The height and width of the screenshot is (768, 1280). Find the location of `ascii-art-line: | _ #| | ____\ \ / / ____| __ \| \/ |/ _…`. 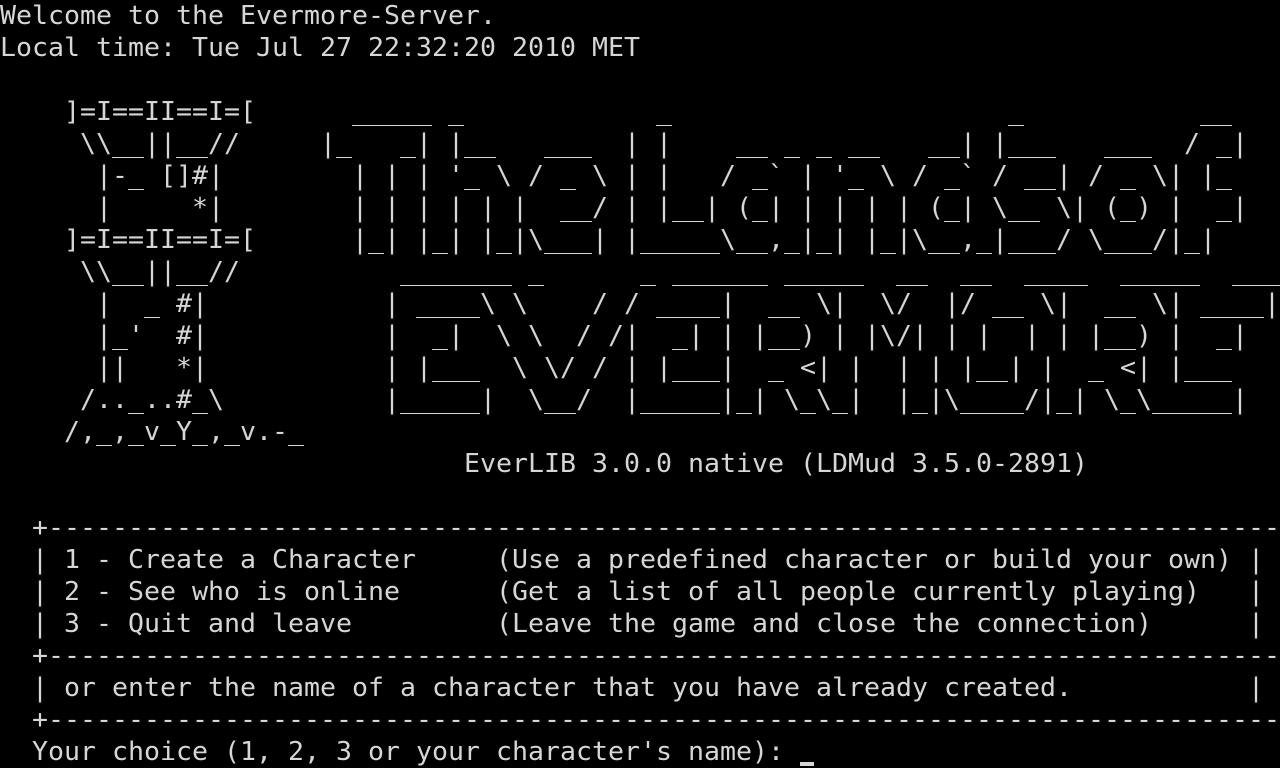

ascii-art-line: | _ #| | ____\ \ / / ____| __ \| \/ |/ _… is located at coordinates (640, 304).